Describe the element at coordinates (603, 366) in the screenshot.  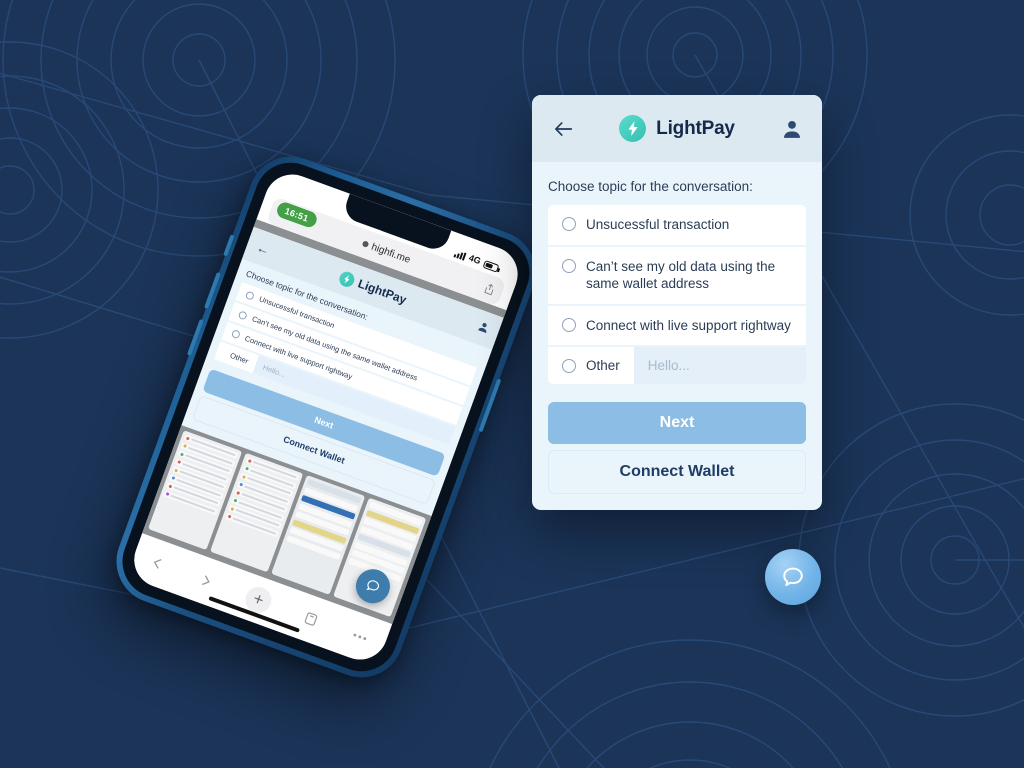
I see `other-option-label: Other` at that location.